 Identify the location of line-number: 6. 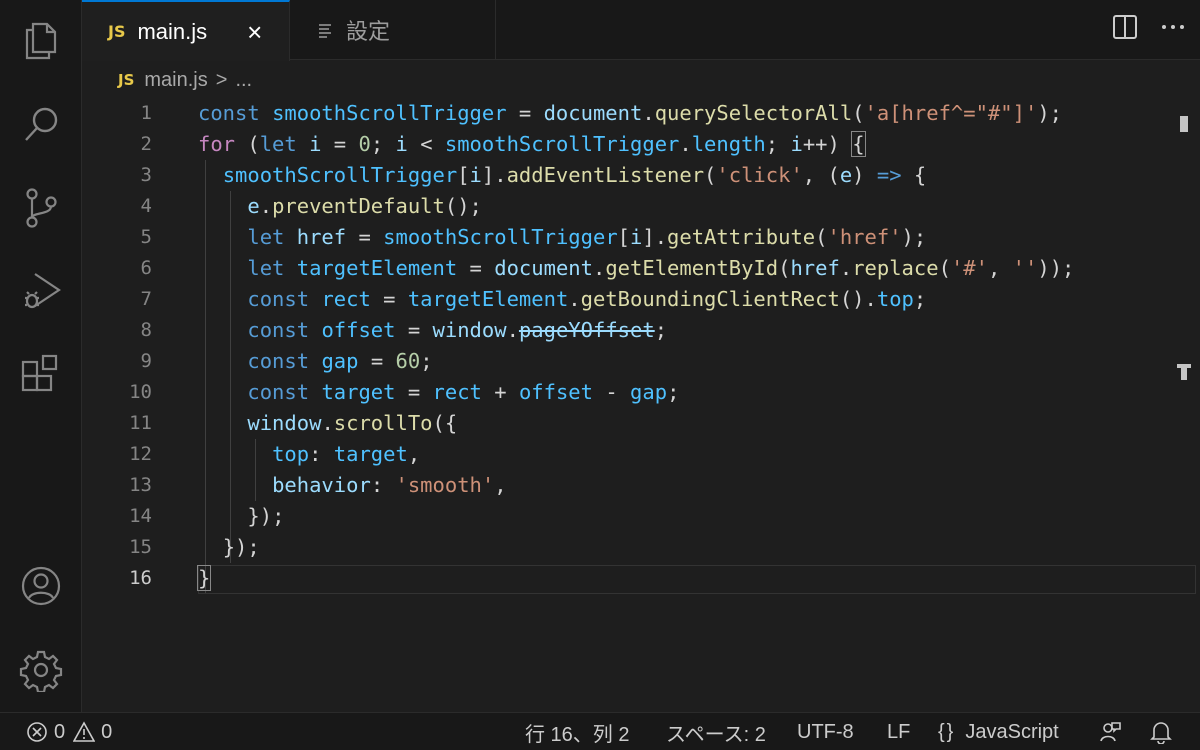
(146, 268).